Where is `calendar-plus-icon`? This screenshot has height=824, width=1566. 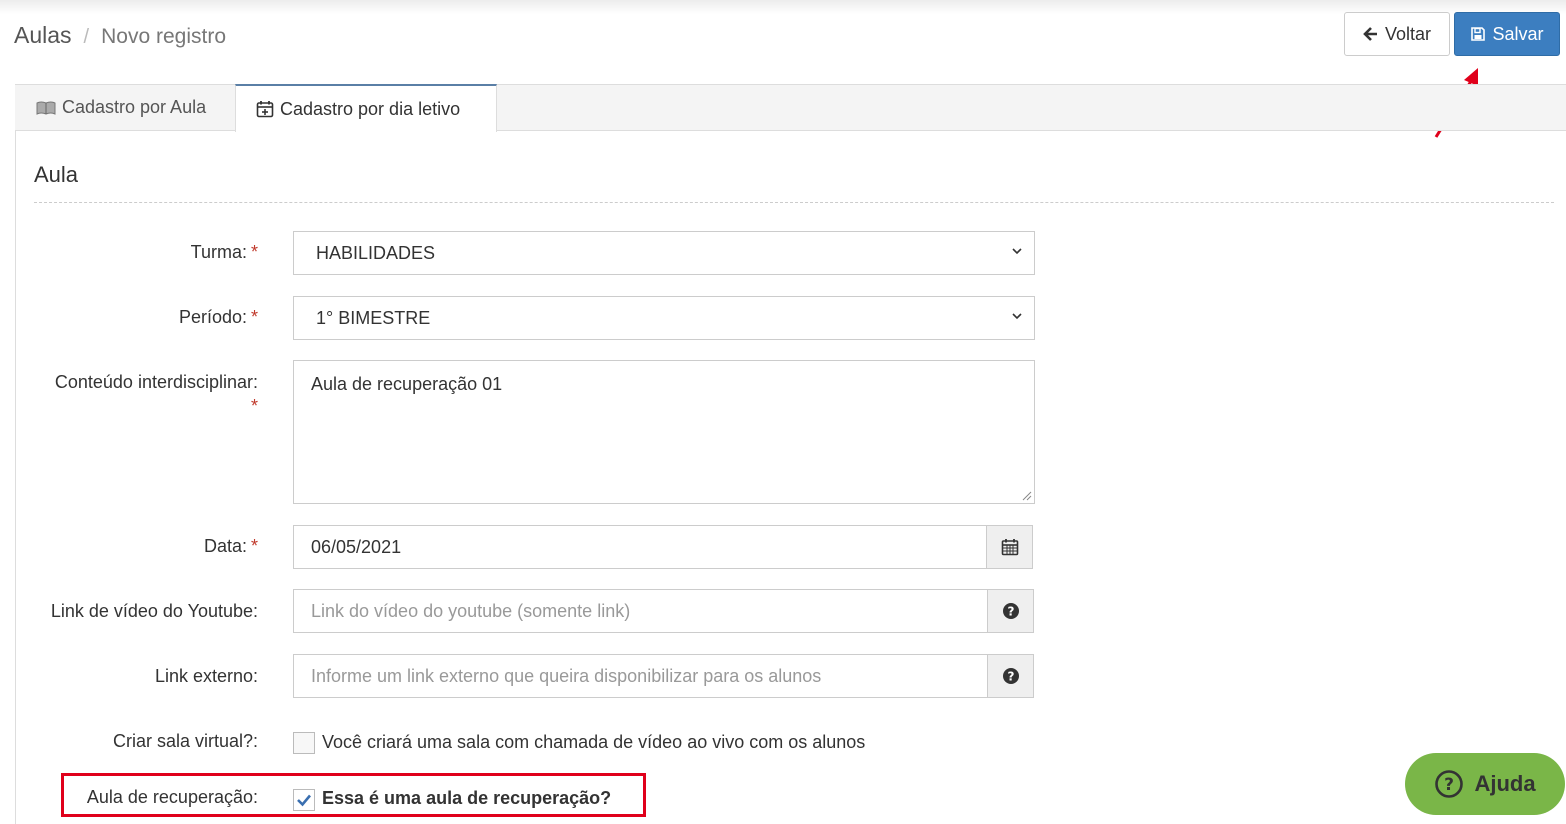 calendar-plus-icon is located at coordinates (265, 109).